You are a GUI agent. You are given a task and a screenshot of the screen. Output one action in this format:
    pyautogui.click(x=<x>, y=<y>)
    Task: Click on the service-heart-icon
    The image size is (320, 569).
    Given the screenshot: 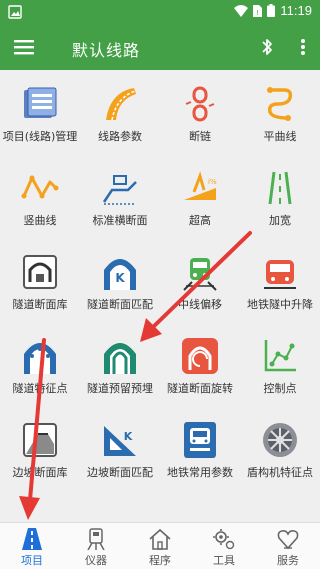 What is the action you would take?
    pyautogui.click(x=288, y=540)
    